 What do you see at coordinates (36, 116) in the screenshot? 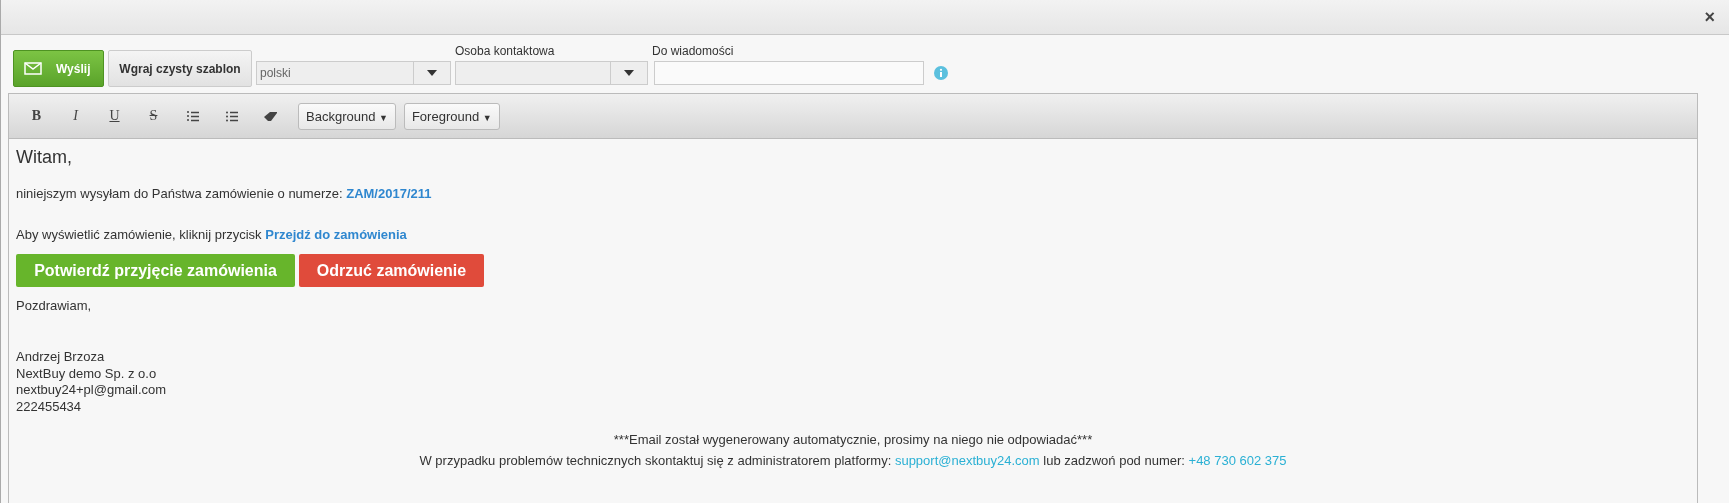
I see `bold-button: B` at bounding box center [36, 116].